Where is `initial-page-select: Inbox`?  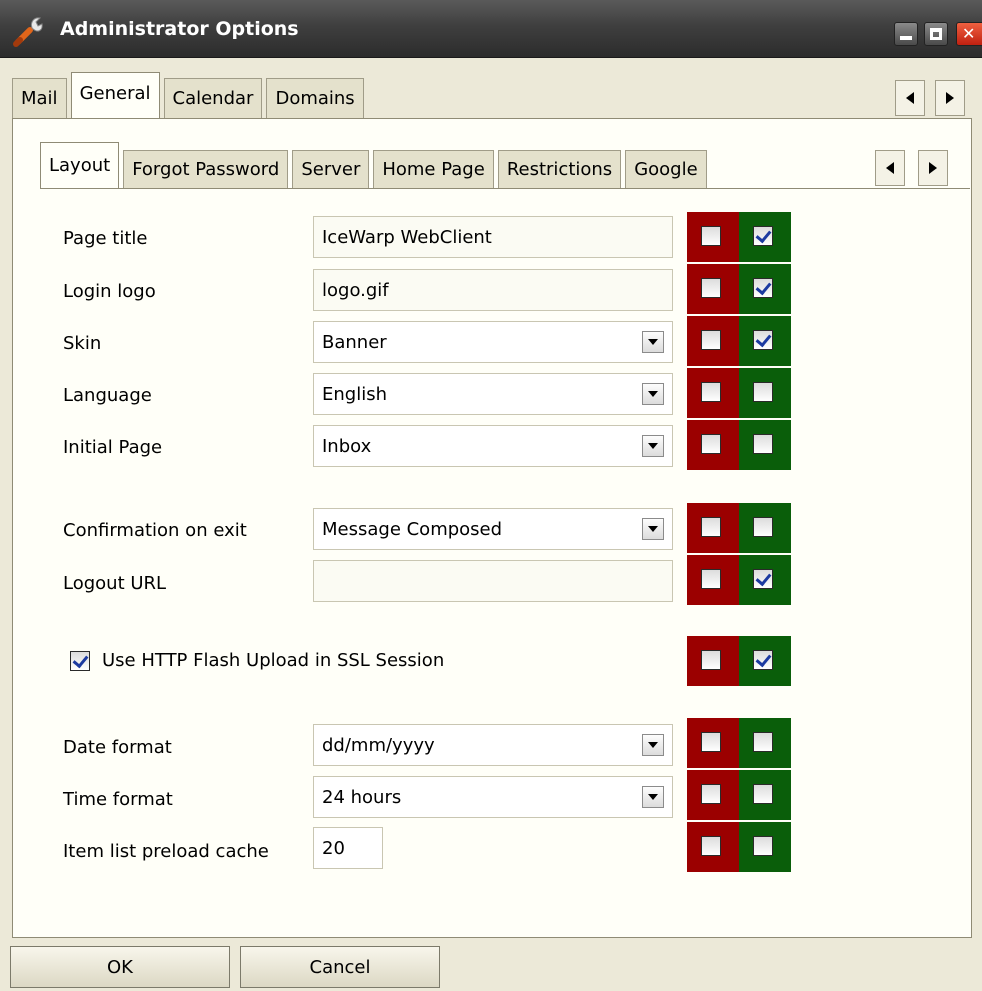
initial-page-select: Inbox is located at coordinates (493, 446).